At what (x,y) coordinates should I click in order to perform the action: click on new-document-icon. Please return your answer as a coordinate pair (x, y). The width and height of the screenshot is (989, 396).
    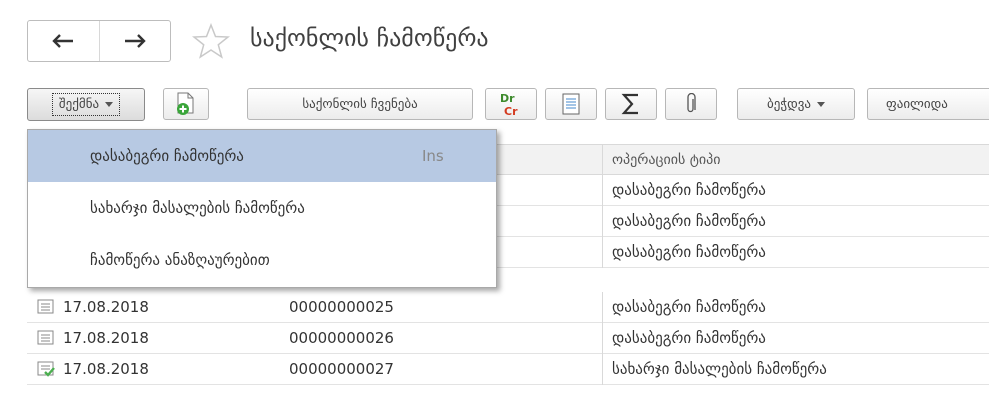
    Looking at the image, I should click on (185, 103).